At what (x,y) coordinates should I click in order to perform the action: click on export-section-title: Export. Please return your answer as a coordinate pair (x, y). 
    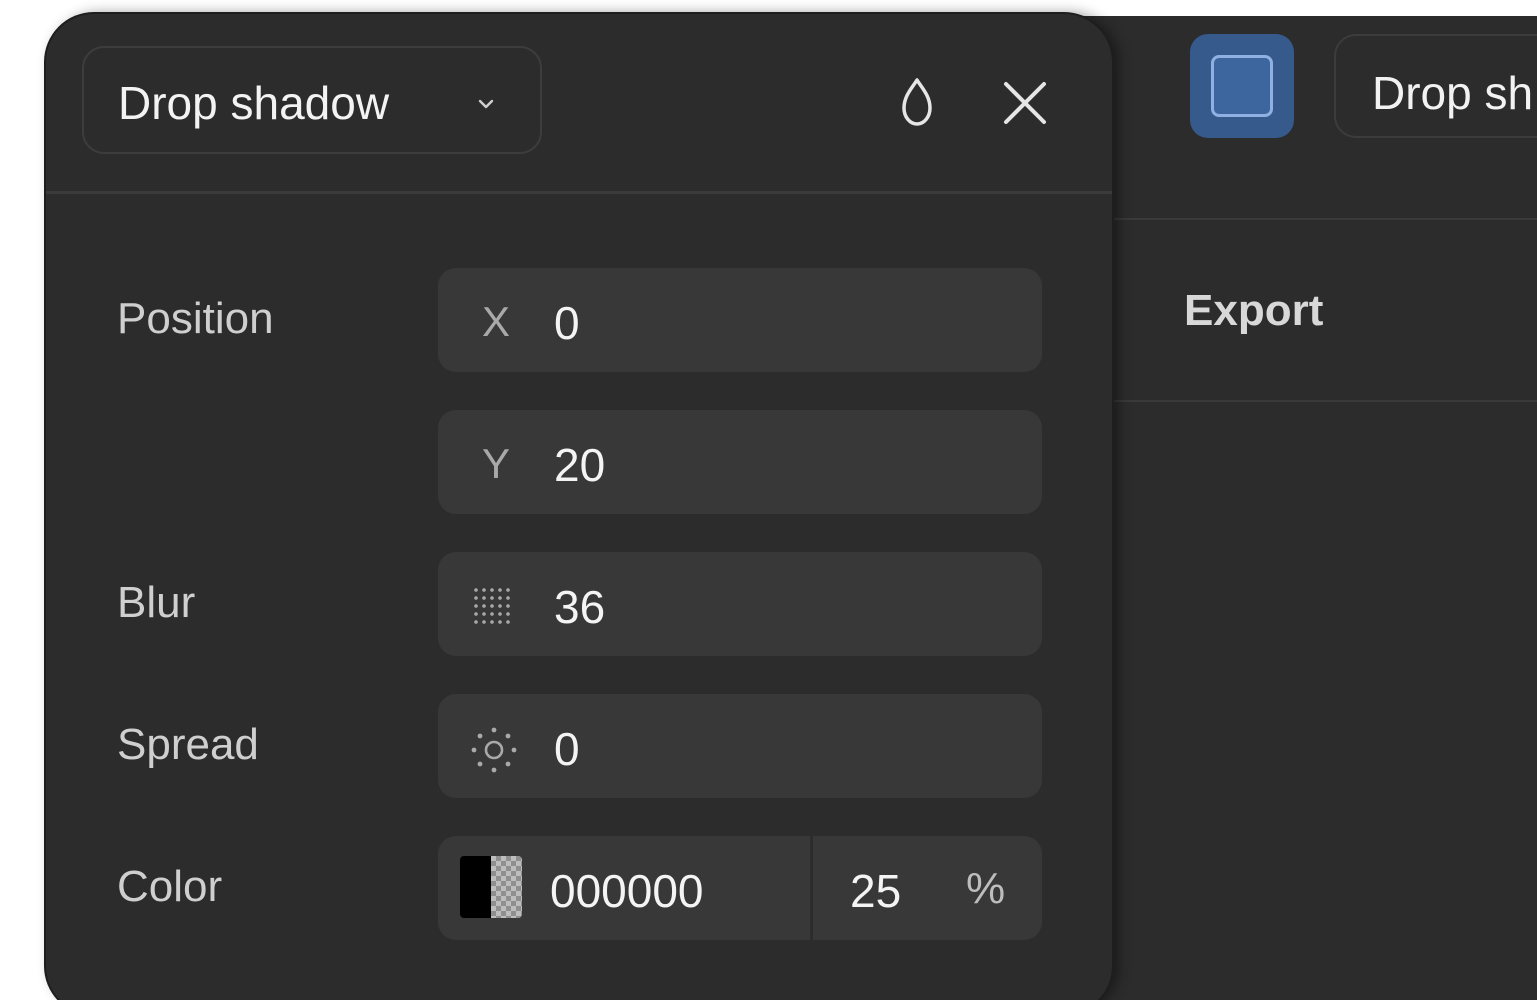
    Looking at the image, I should click on (1253, 311).